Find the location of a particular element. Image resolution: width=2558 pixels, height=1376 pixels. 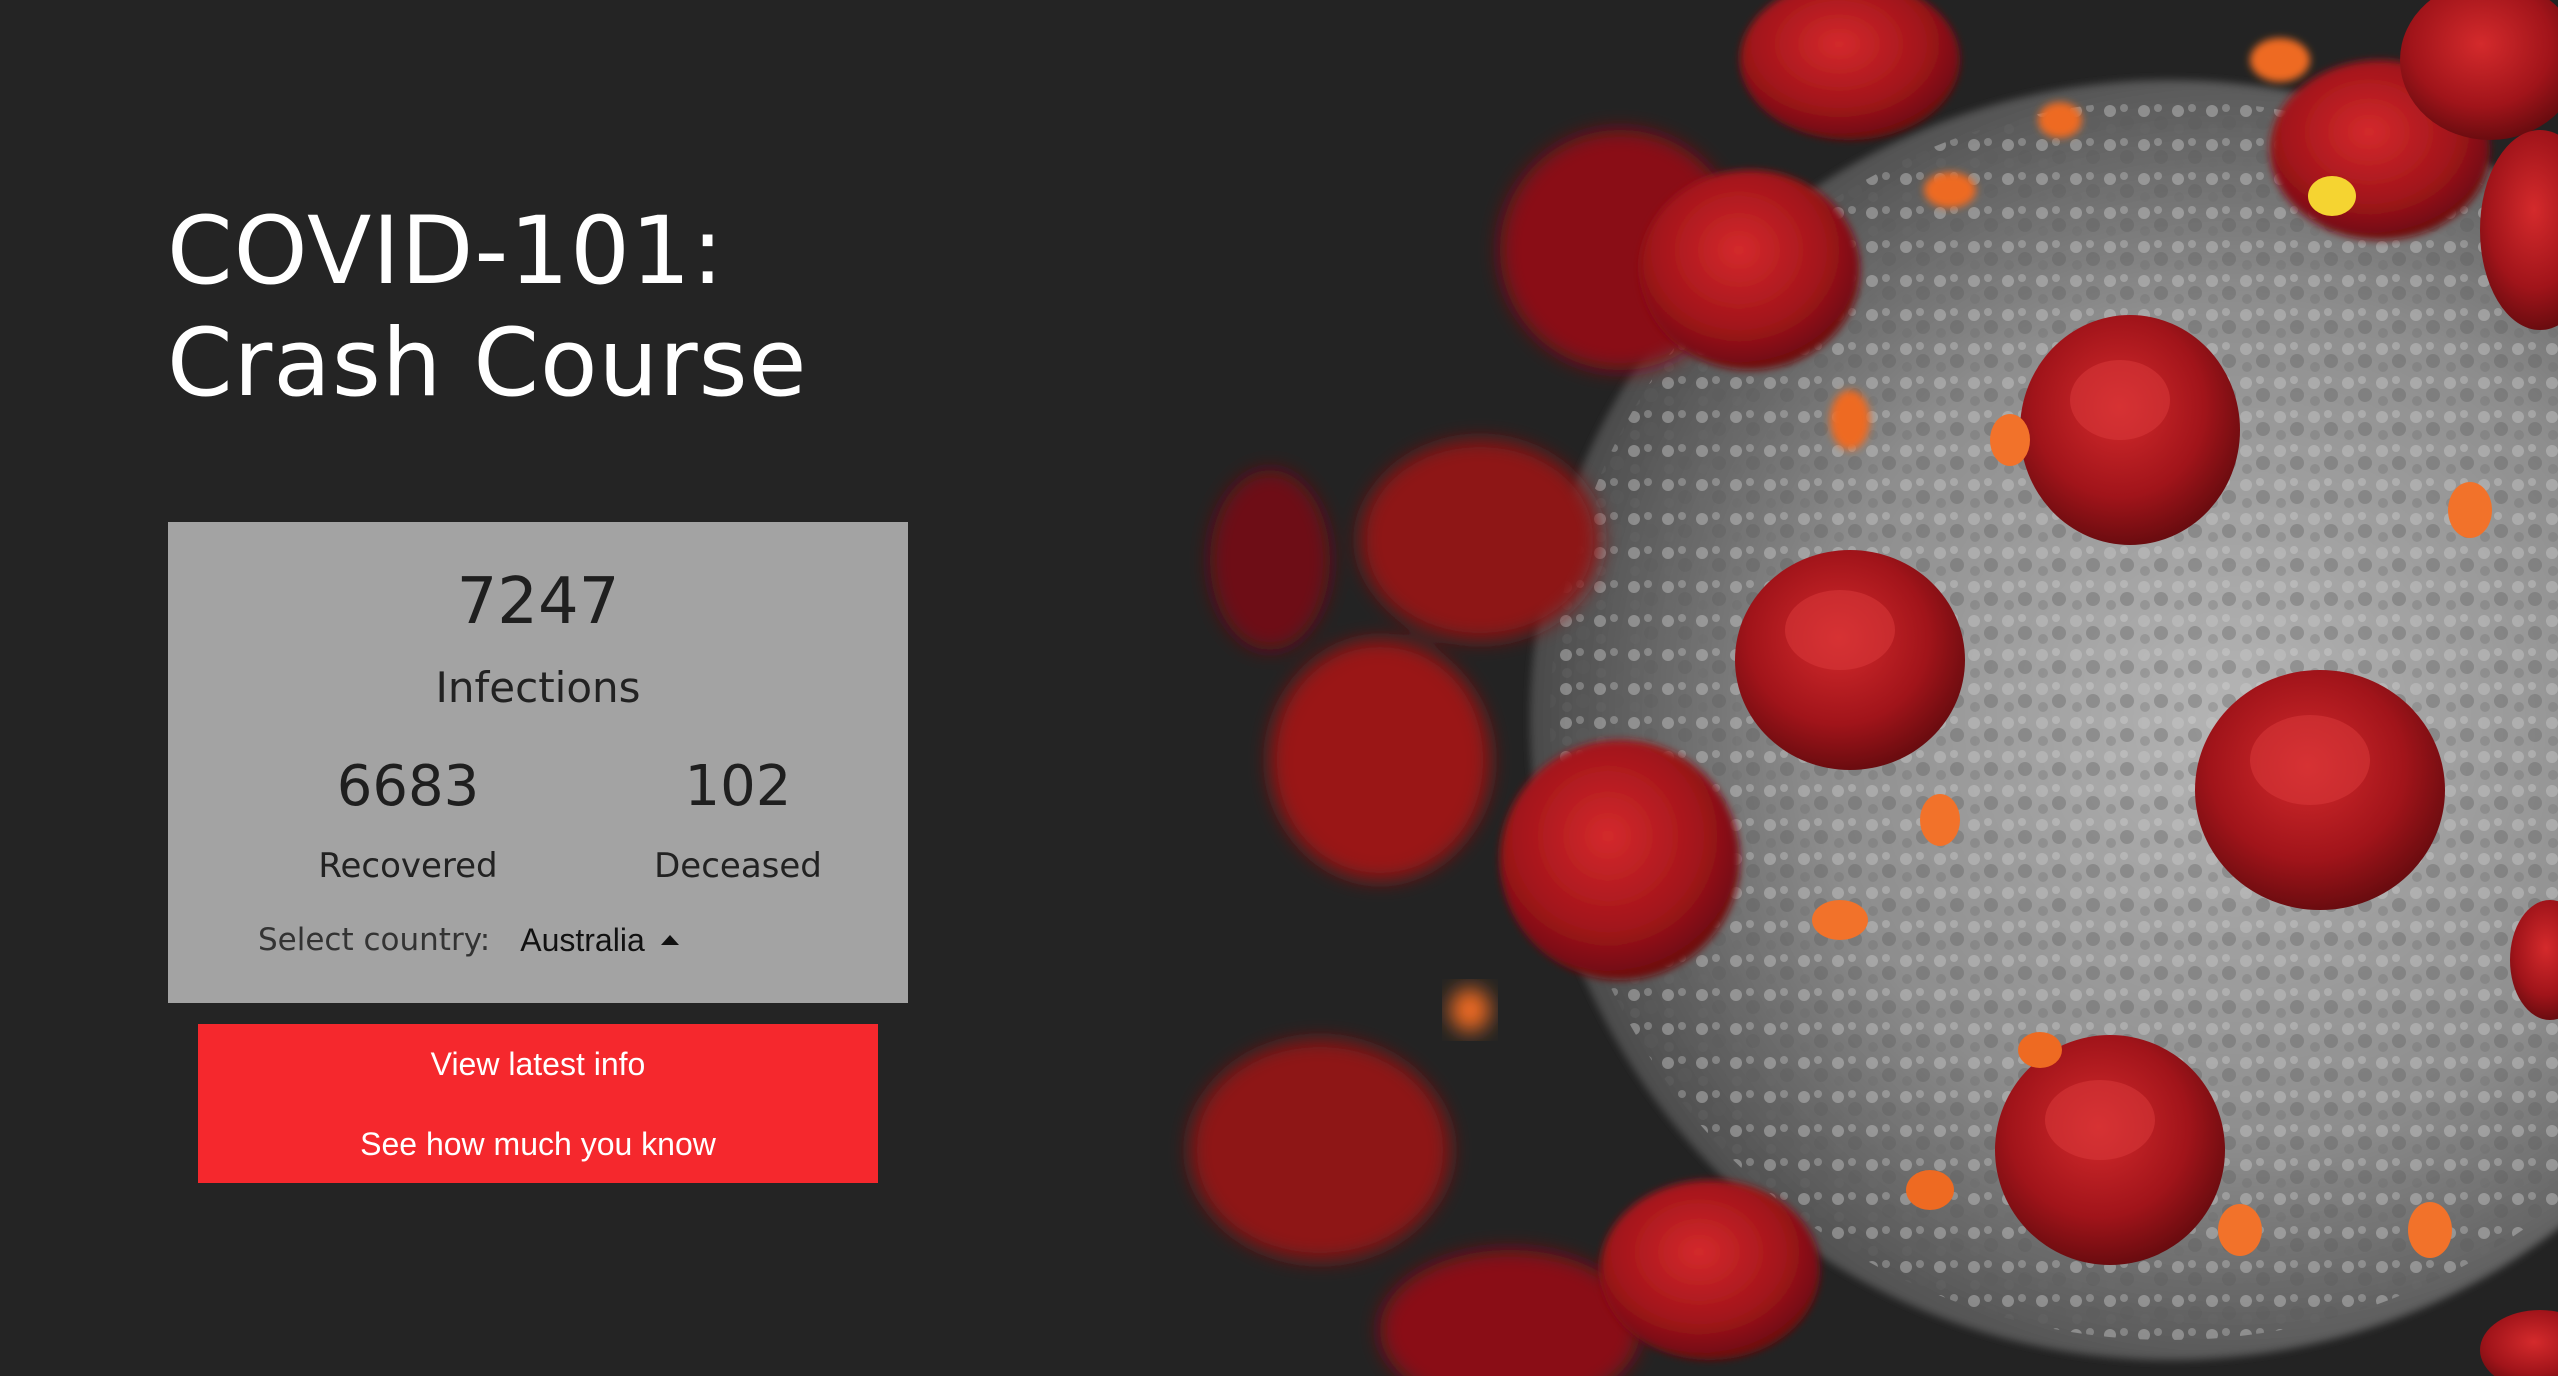

view-latest-info-link: View latest info is located at coordinates (538, 1064).